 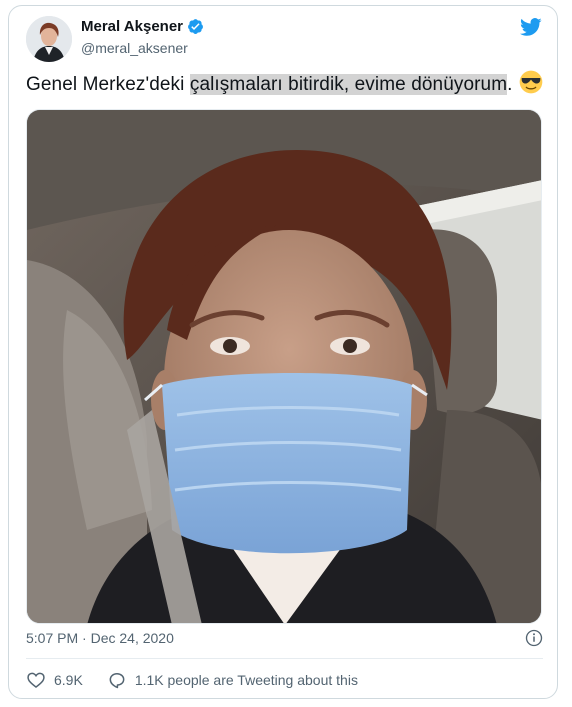 I want to click on conversation-button: 1.1K people are Tweeting about this, so click(x=232, y=680).